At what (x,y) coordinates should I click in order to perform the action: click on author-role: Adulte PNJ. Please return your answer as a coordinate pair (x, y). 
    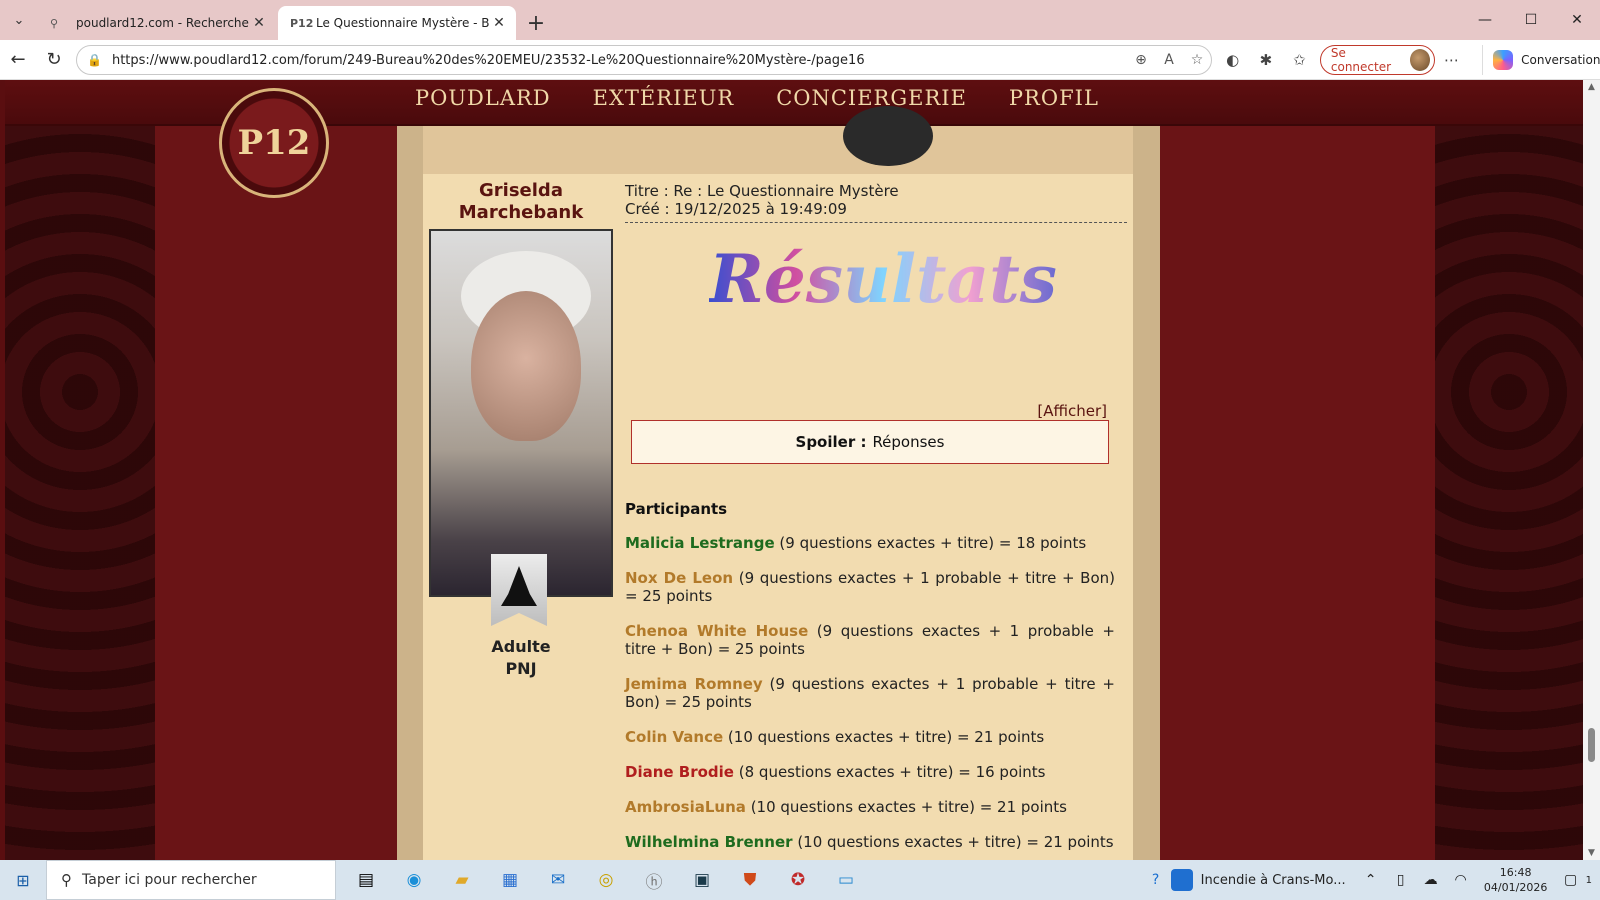
    Looking at the image, I should click on (521, 658).